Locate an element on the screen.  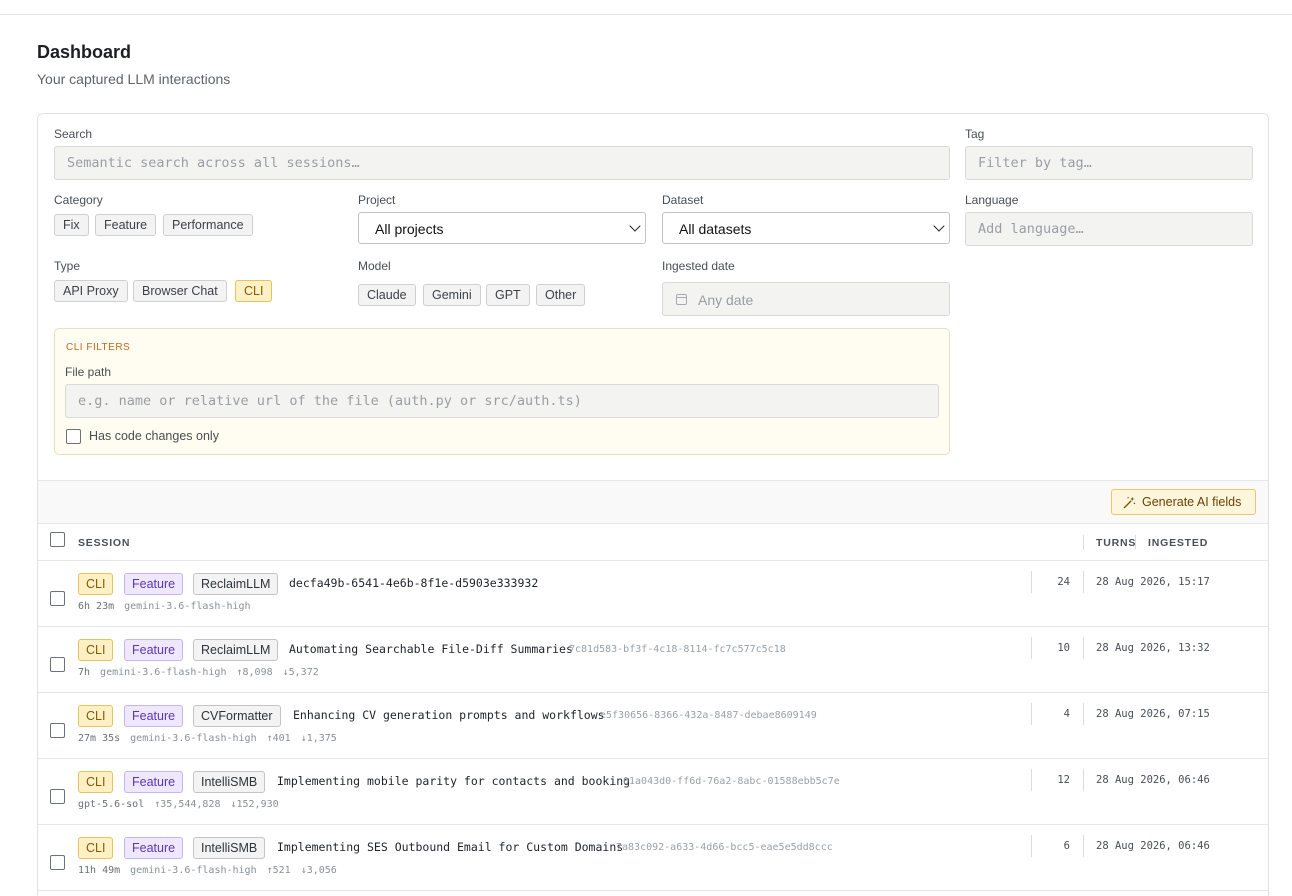
cli-filters-title: CLI FILTERS is located at coordinates (98, 347).